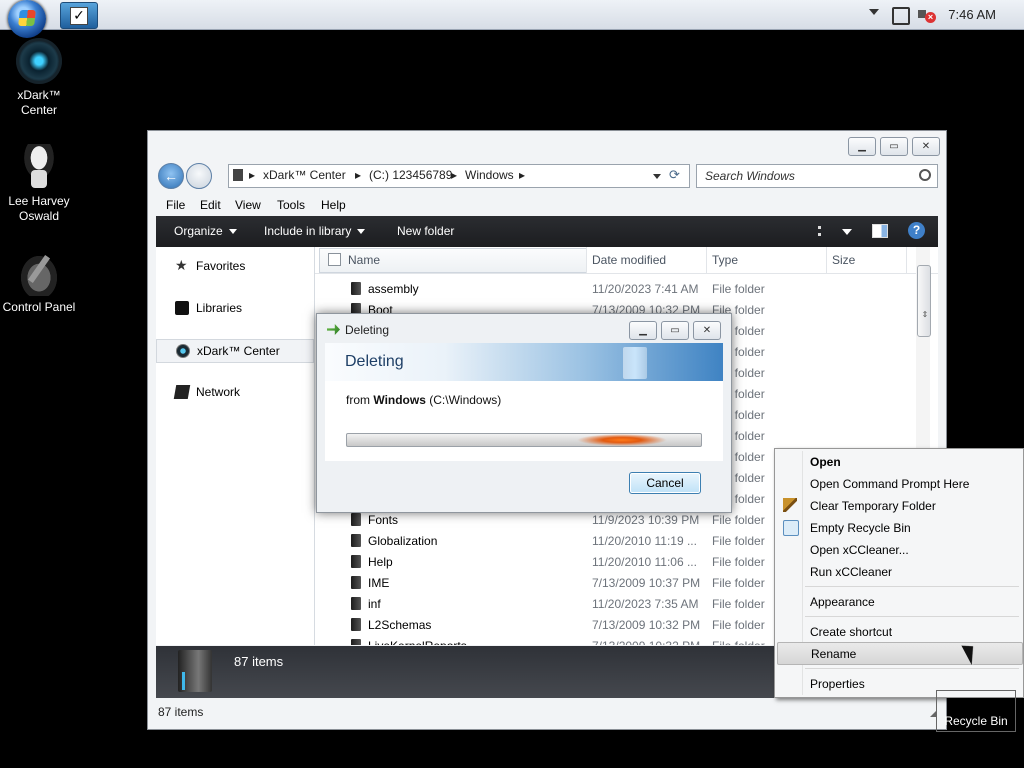  What do you see at coordinates (393, 289) in the screenshot?
I see `file-name: assembly` at bounding box center [393, 289].